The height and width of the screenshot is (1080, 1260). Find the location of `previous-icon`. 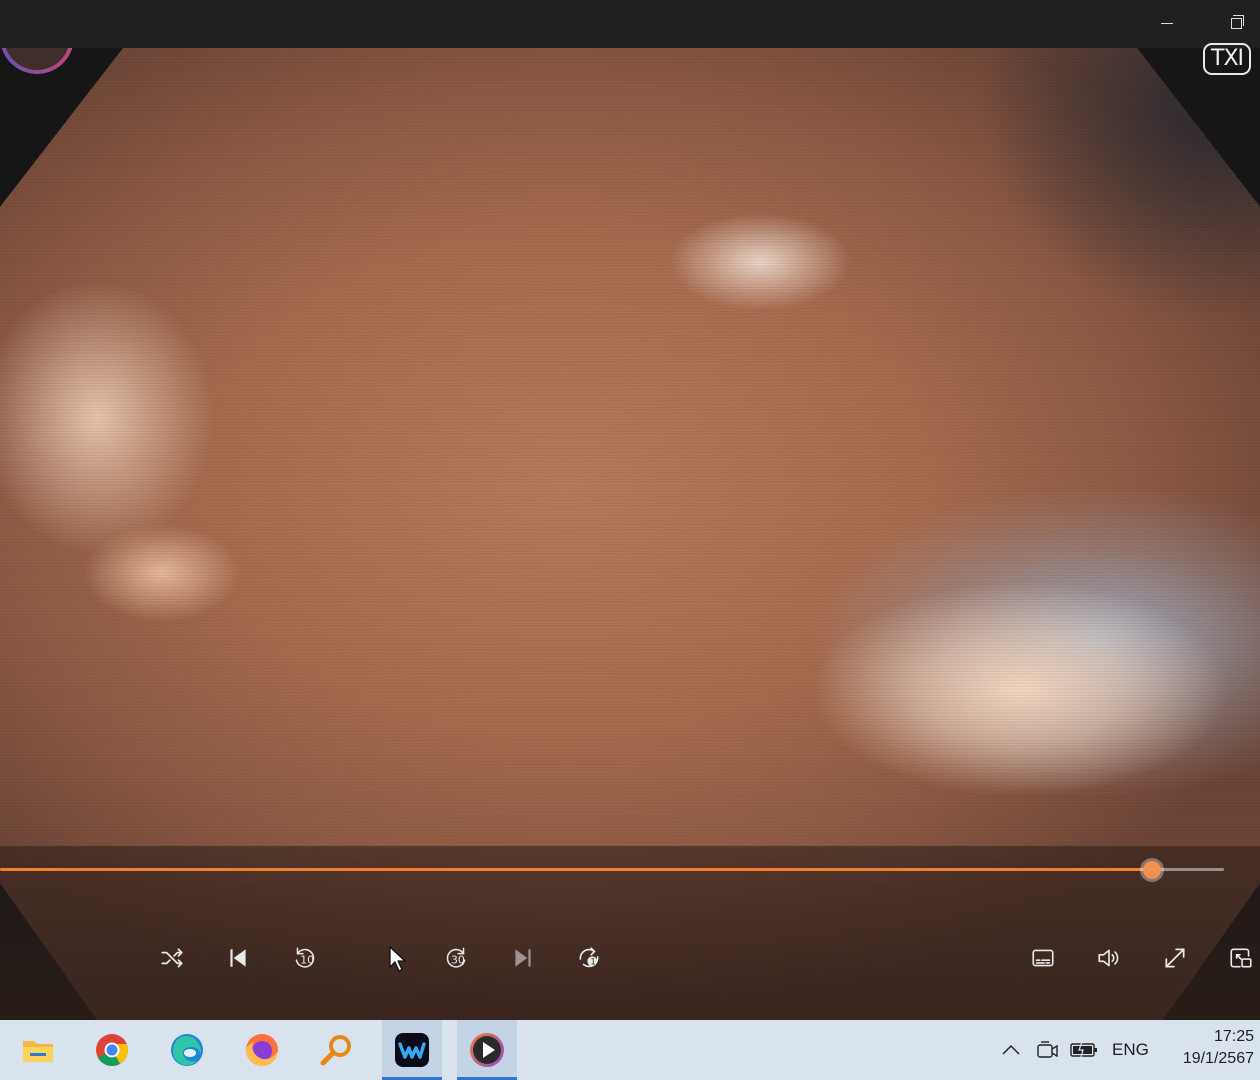

previous-icon is located at coordinates (238, 958).